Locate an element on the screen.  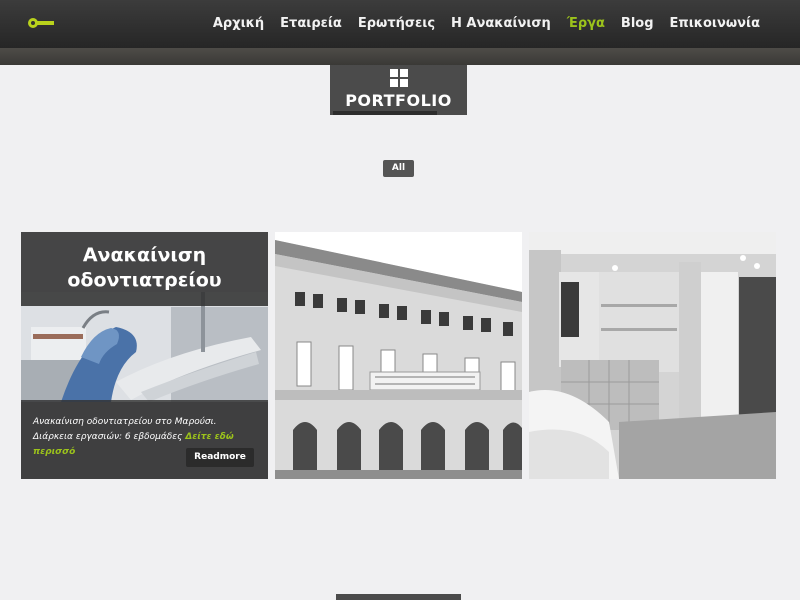
portfolio-item-interior is located at coordinates (652, 355).